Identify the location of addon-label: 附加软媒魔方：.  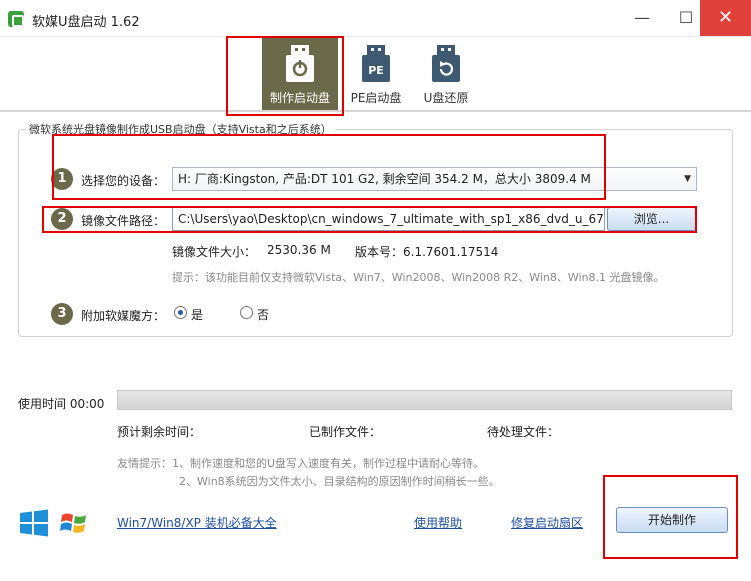
(123, 316).